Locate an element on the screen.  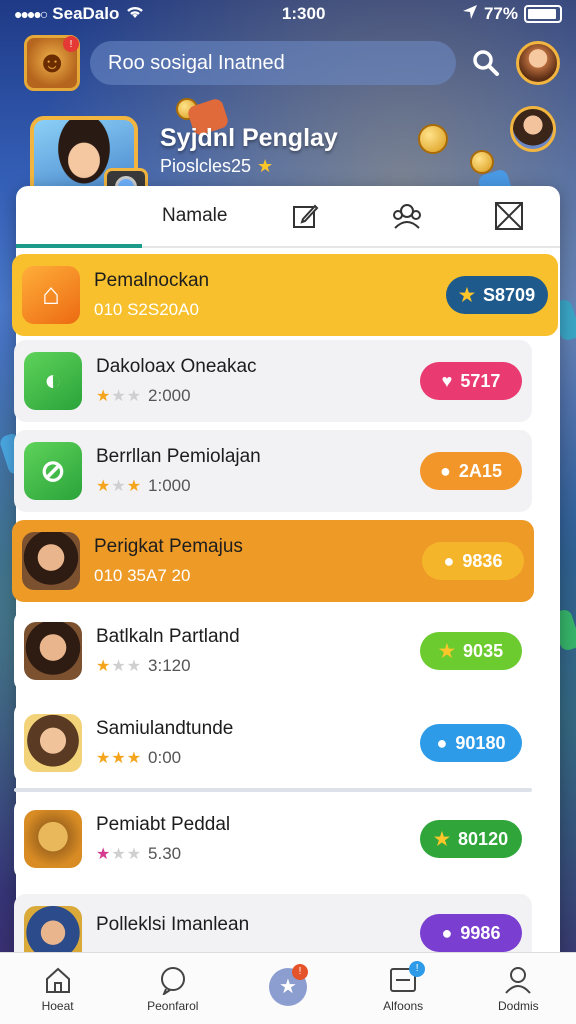
row-subtitle: ★★★ 2:000 is located at coordinates (258, 396).